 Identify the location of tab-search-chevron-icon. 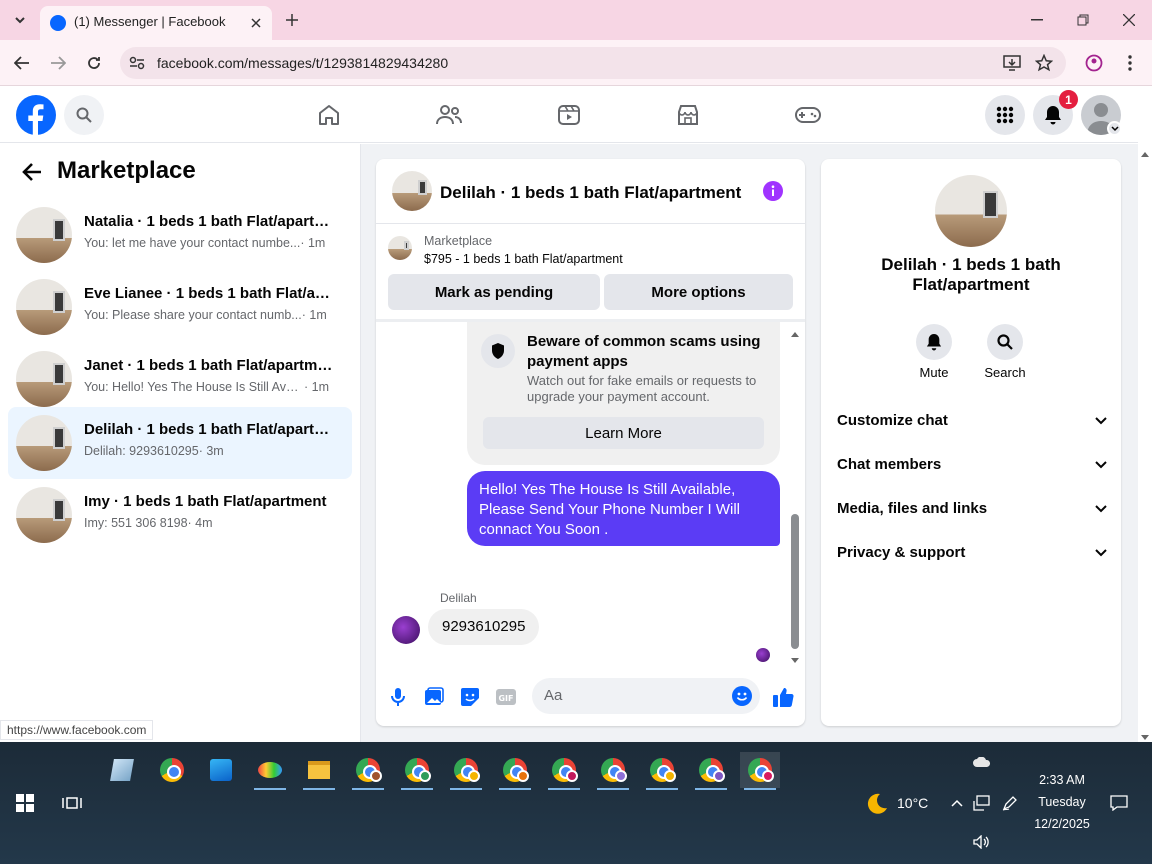
(20, 20).